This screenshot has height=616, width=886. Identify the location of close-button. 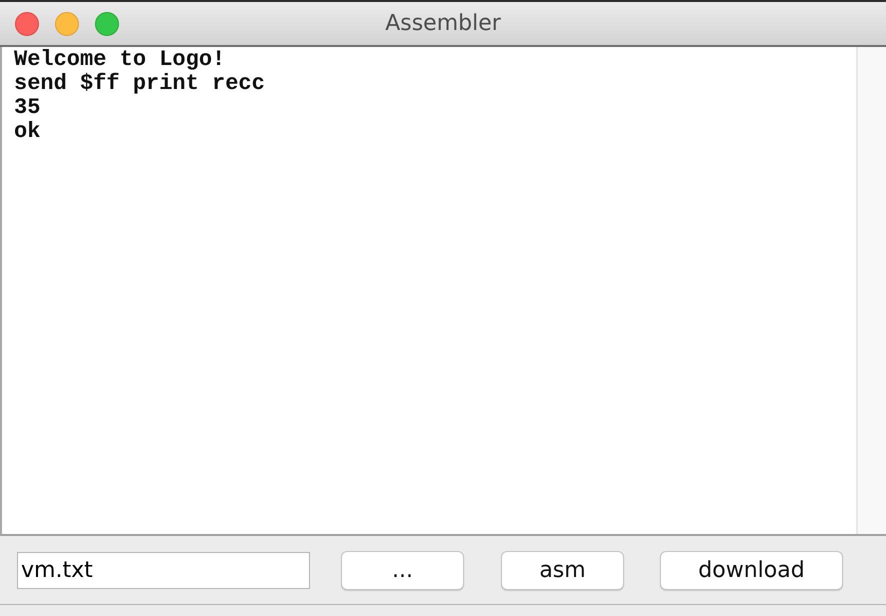
(27, 24).